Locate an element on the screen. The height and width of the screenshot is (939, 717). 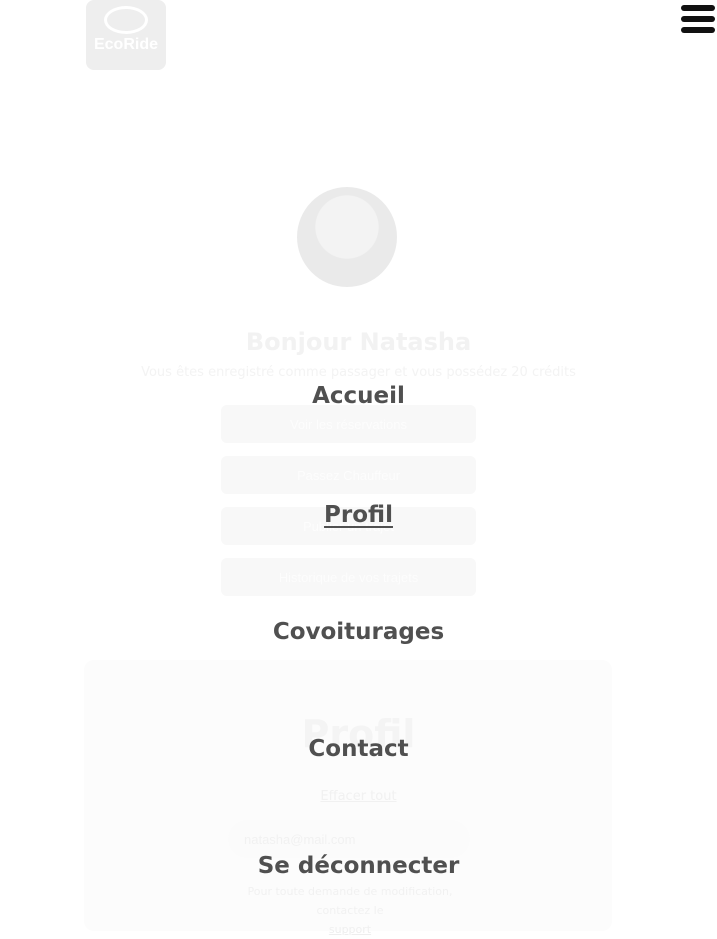
menu-item-contact: Contact is located at coordinates (358, 749).